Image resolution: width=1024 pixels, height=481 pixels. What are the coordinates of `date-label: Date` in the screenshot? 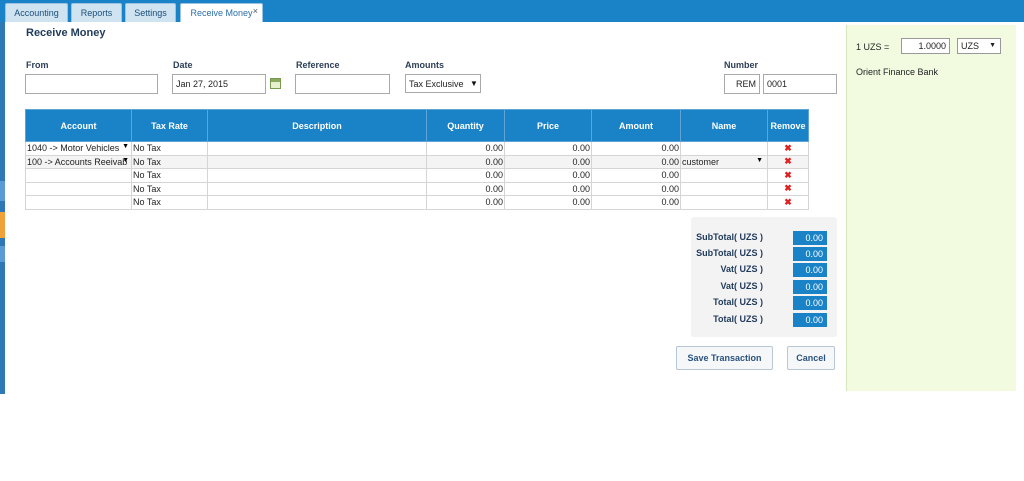 It's located at (183, 65).